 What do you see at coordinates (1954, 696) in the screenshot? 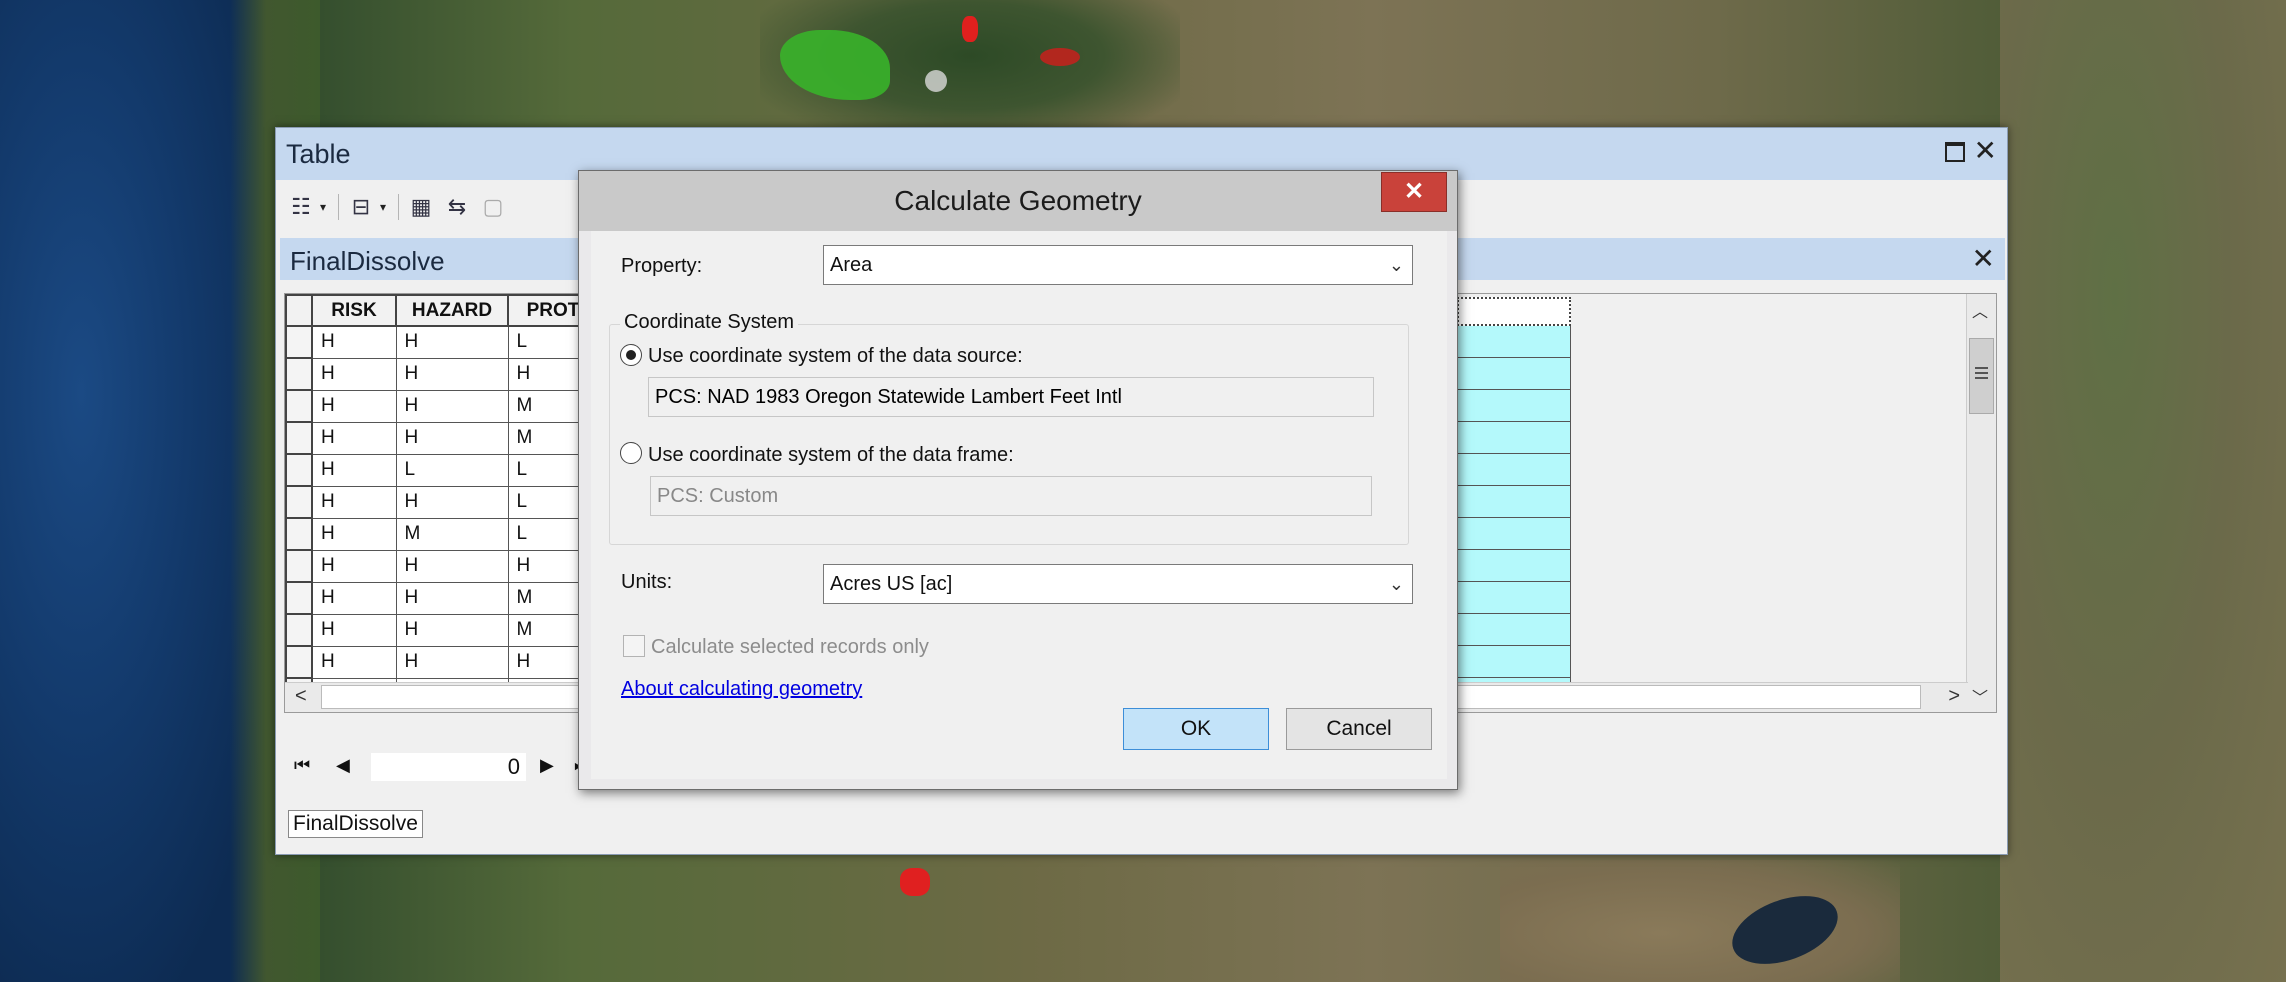
I see `scroll-right-icon: >` at bounding box center [1954, 696].